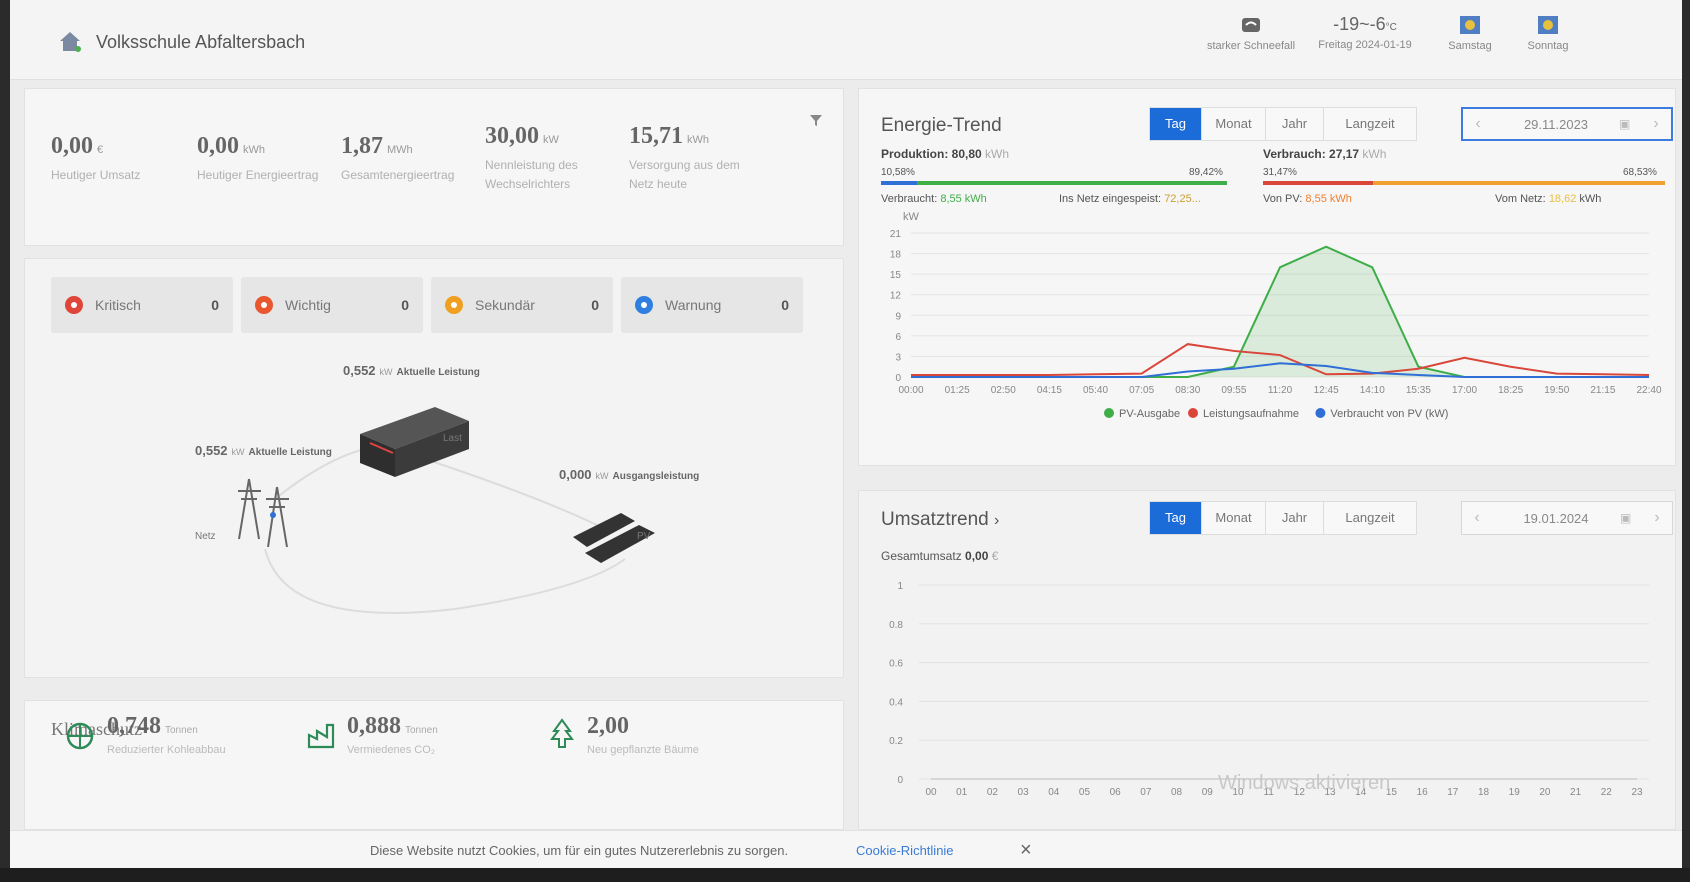 The height and width of the screenshot is (882, 1690). What do you see at coordinates (643, 750) in the screenshot?
I see `climate-label: Neu gepflanzte Bäume` at bounding box center [643, 750].